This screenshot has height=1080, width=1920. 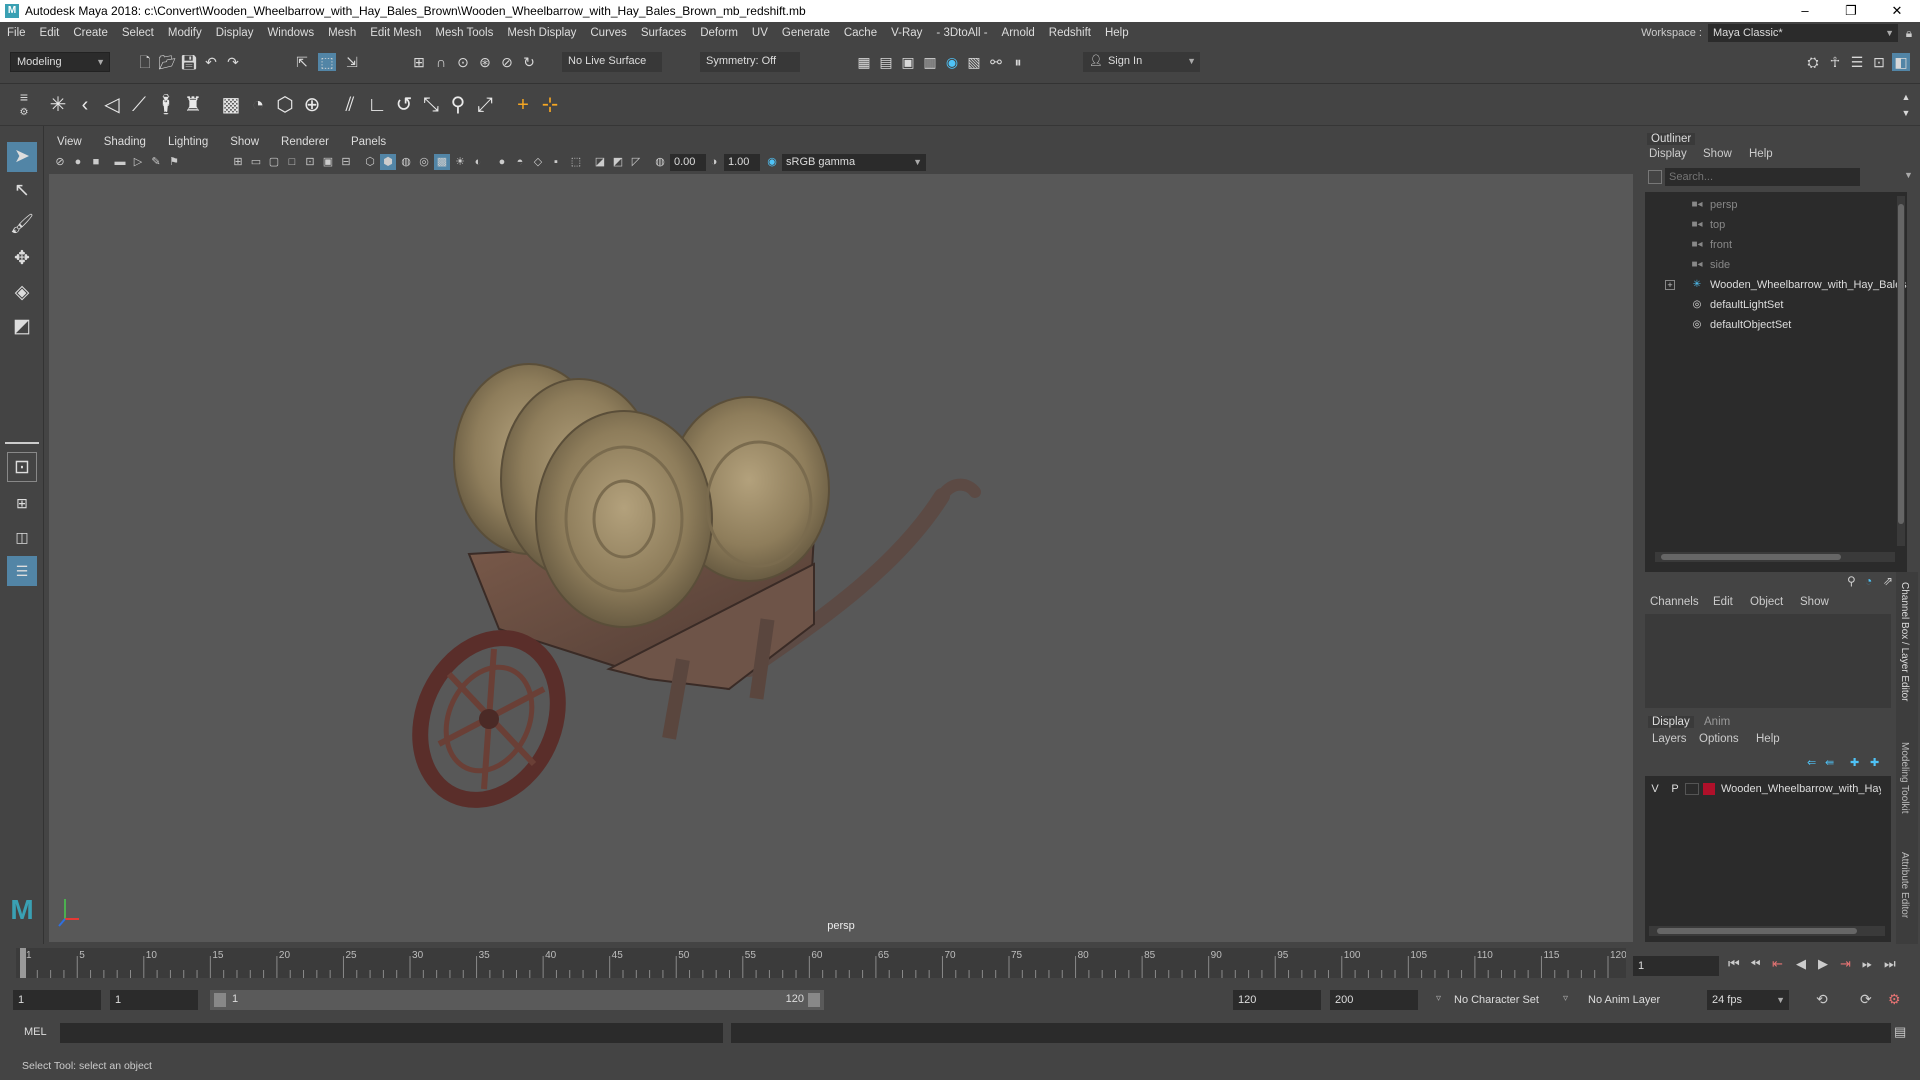 I want to click on fps-dropdown: 24 fps ▼, so click(x=1748, y=1000).